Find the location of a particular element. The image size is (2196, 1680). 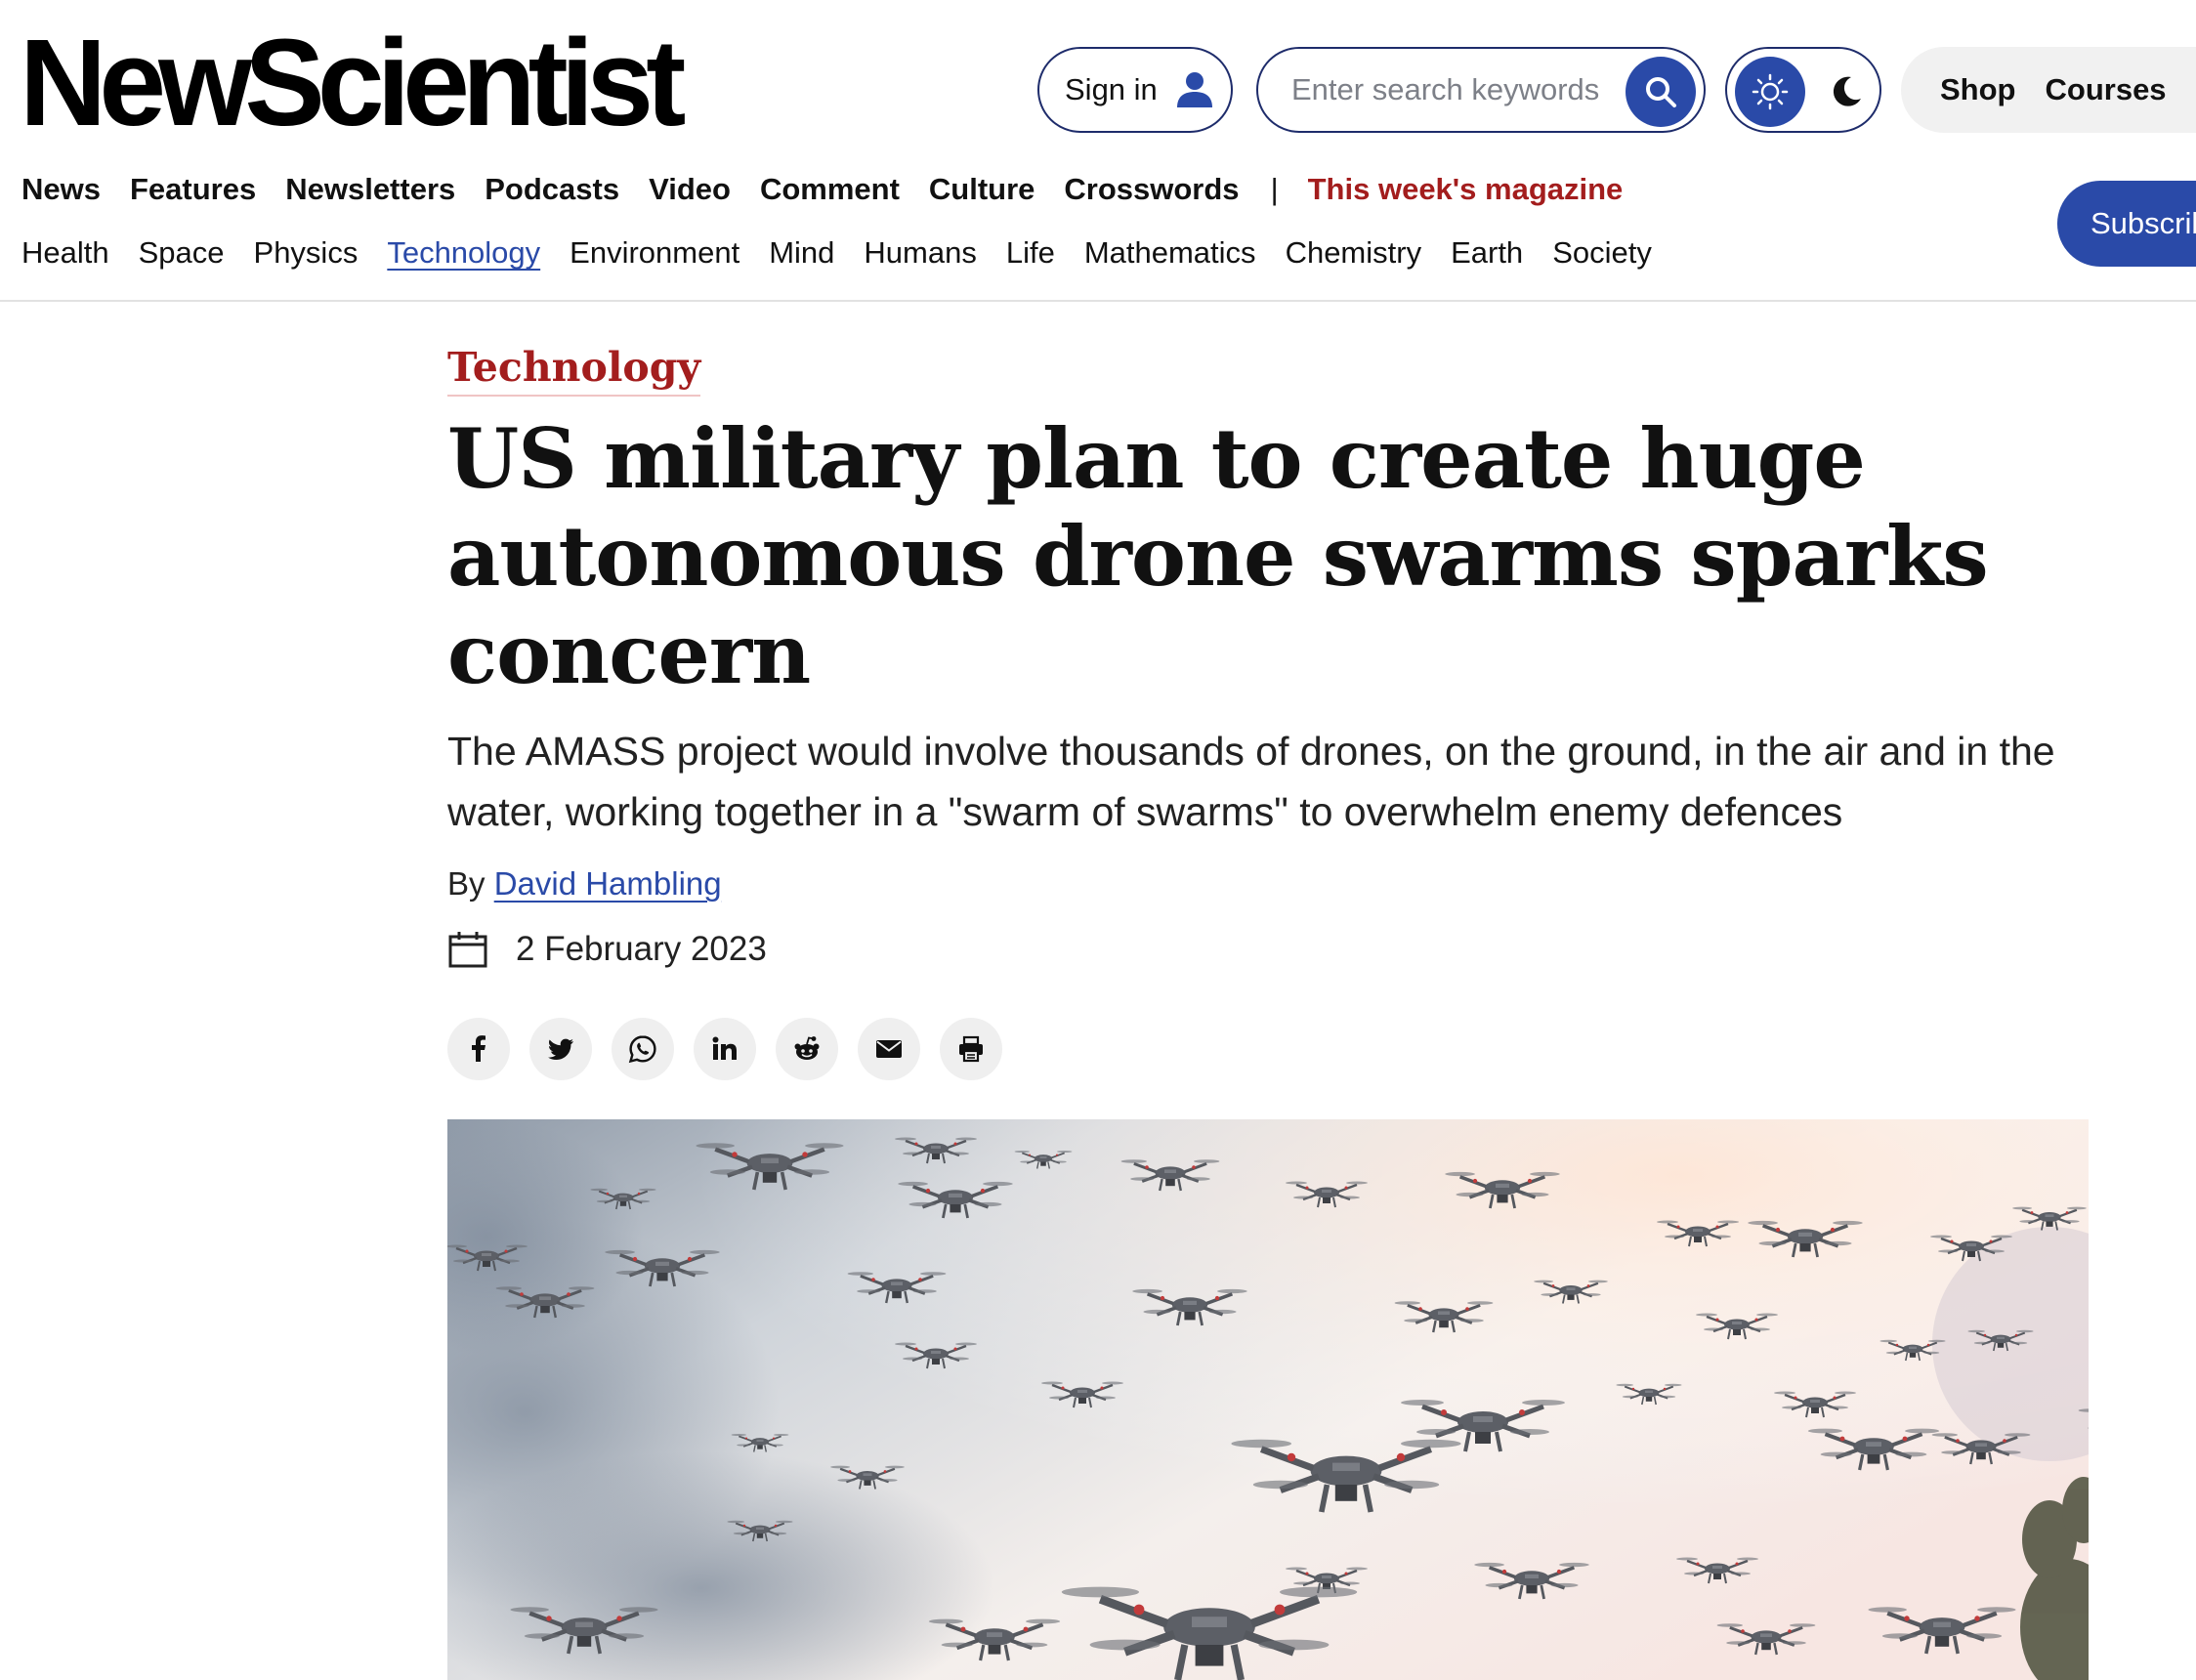

print-button is located at coordinates (971, 1049).